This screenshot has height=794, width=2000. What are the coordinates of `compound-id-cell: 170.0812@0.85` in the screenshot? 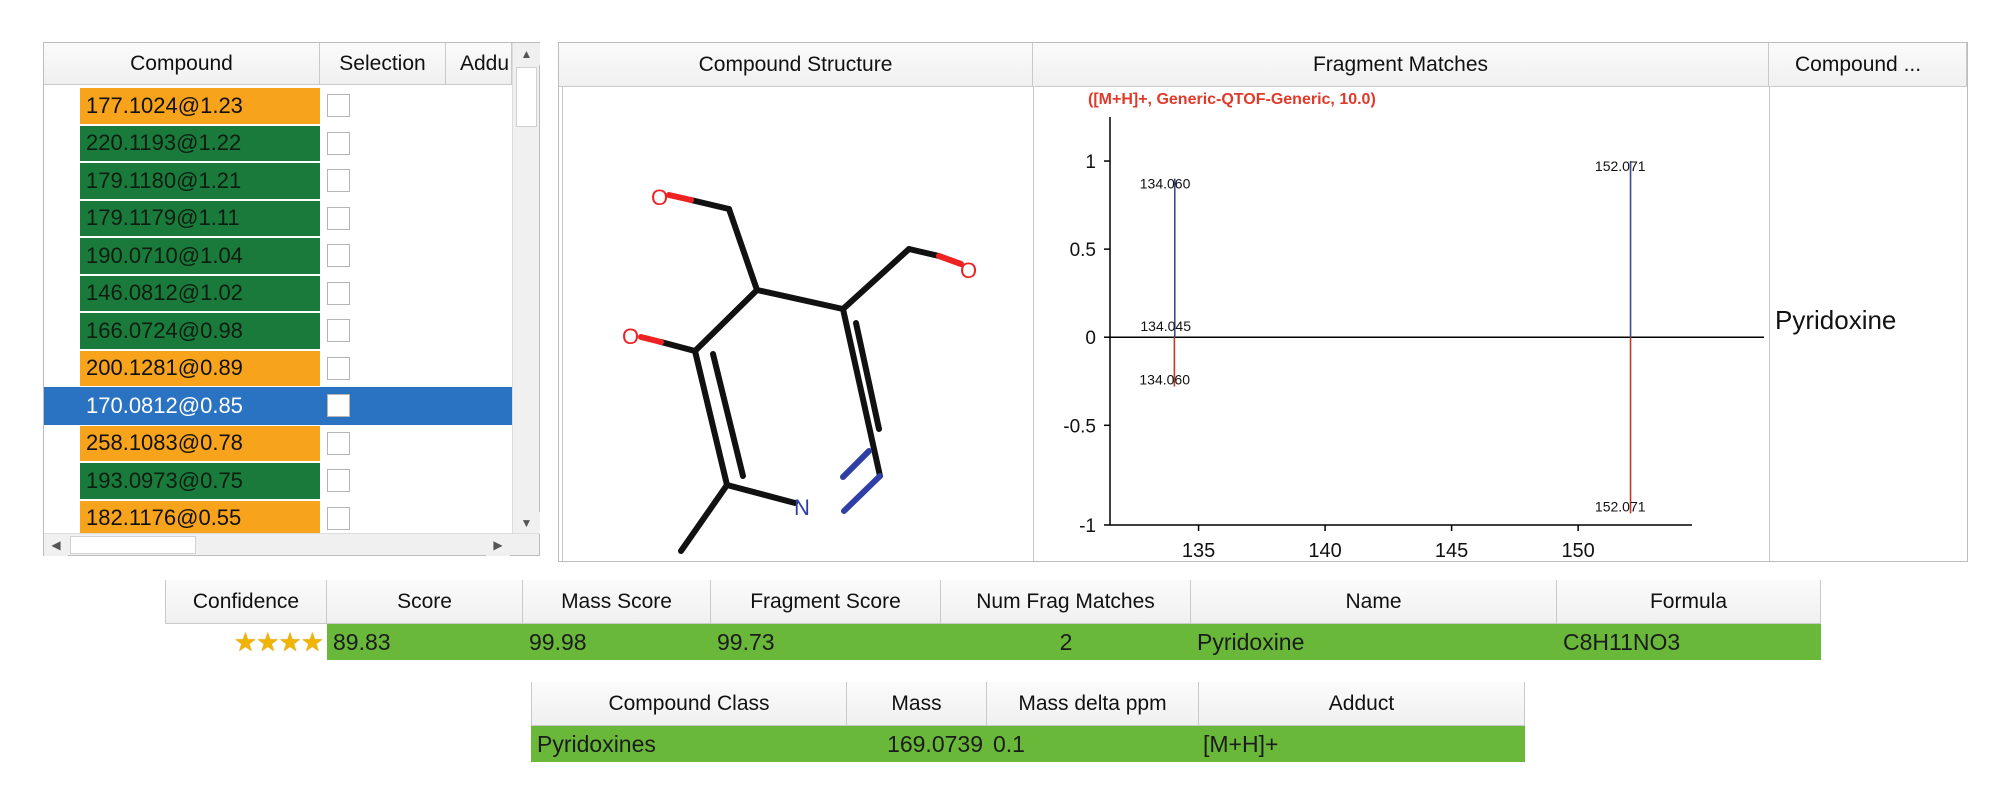 It's located at (182, 406).